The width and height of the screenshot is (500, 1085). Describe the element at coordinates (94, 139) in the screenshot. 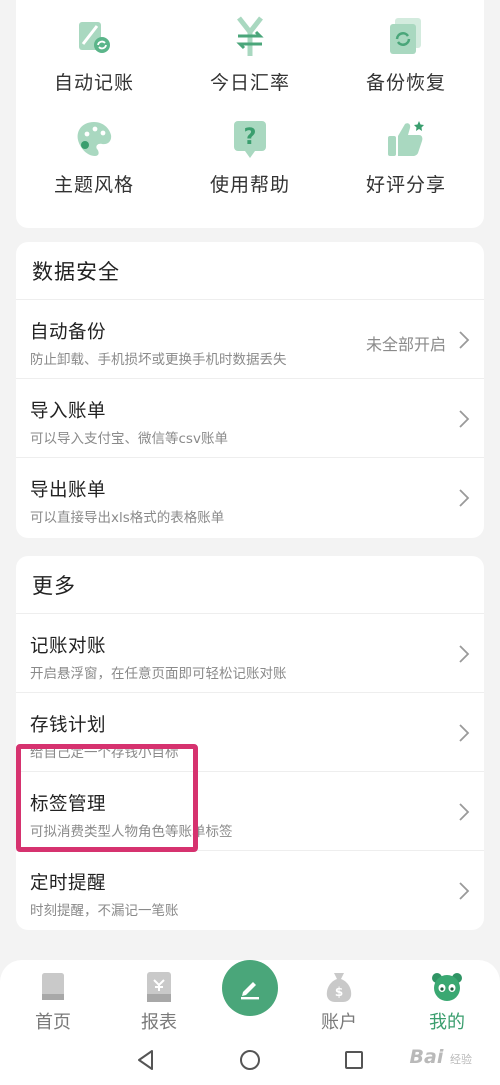

I see `palette-icon` at that location.